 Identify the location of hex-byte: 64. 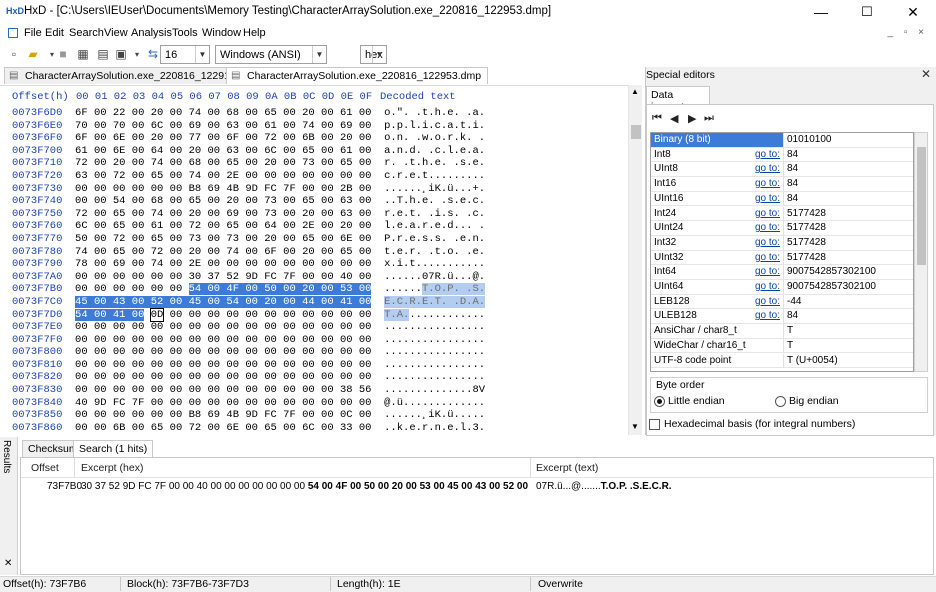
(157, 151).